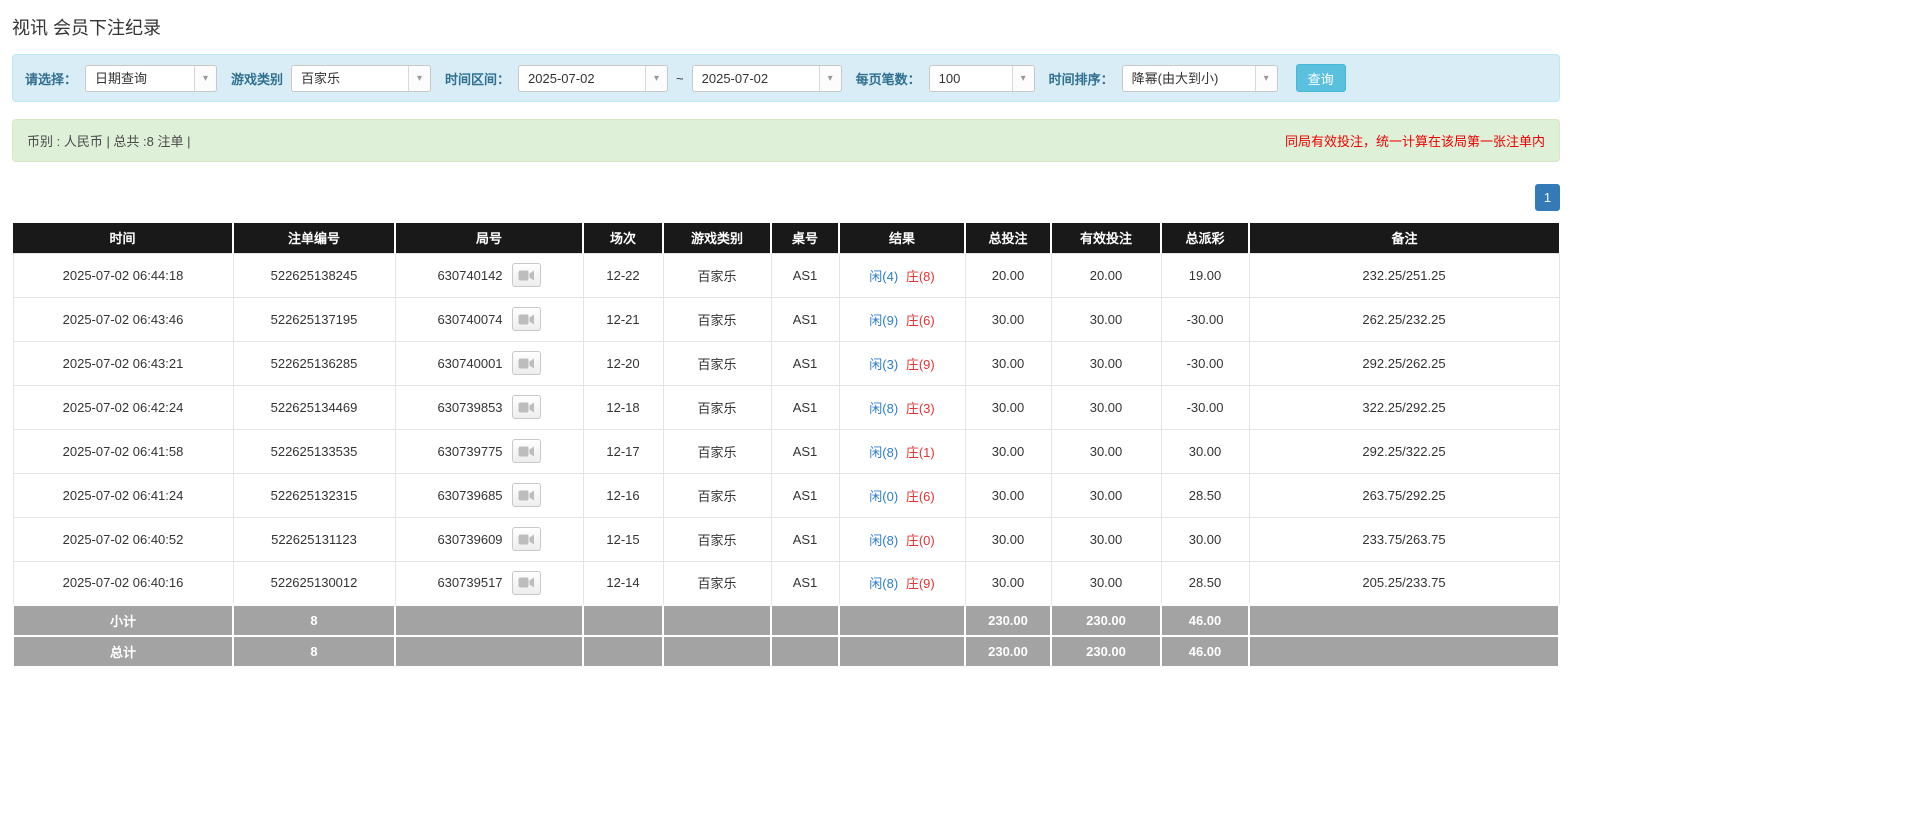 The width and height of the screenshot is (1919, 813). I want to click on cell-round: 630739853, so click(489, 407).